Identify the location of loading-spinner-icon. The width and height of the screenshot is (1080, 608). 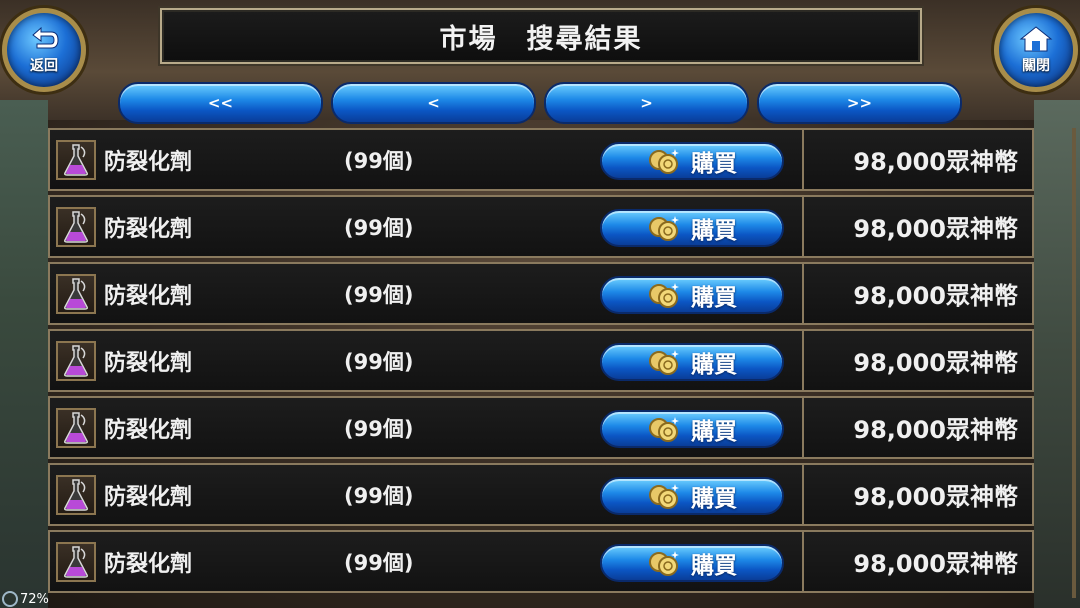
(10, 599).